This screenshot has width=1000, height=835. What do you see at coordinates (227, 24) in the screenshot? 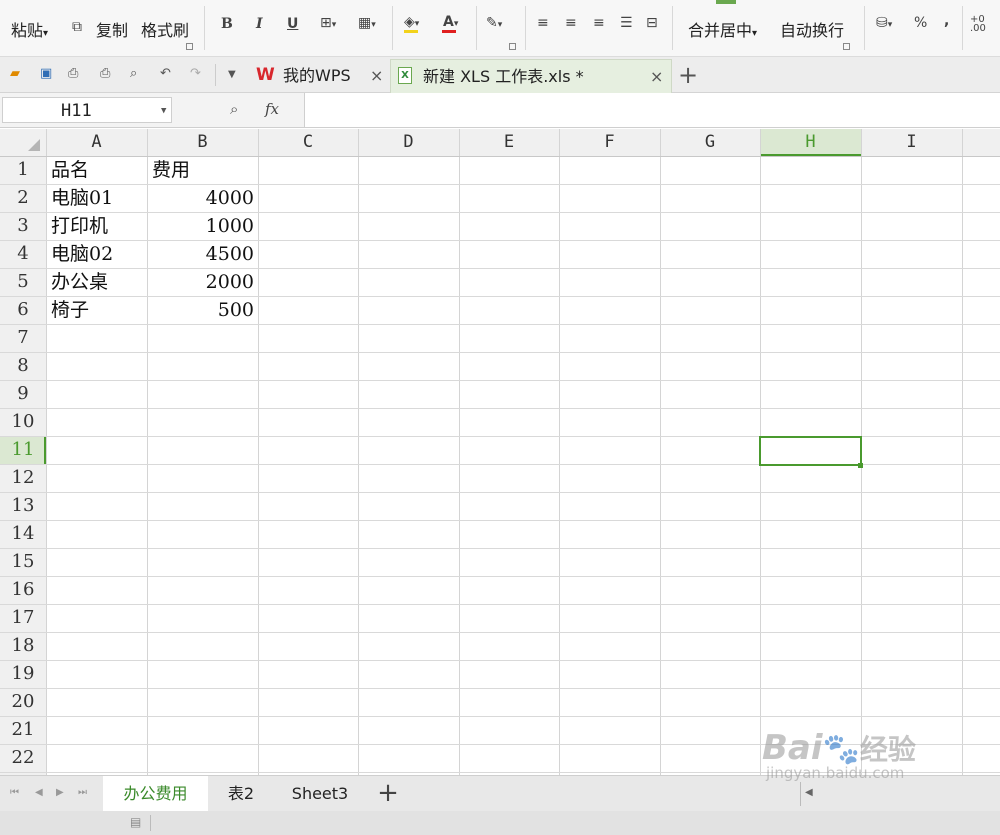
I see `bold-button: B` at bounding box center [227, 24].